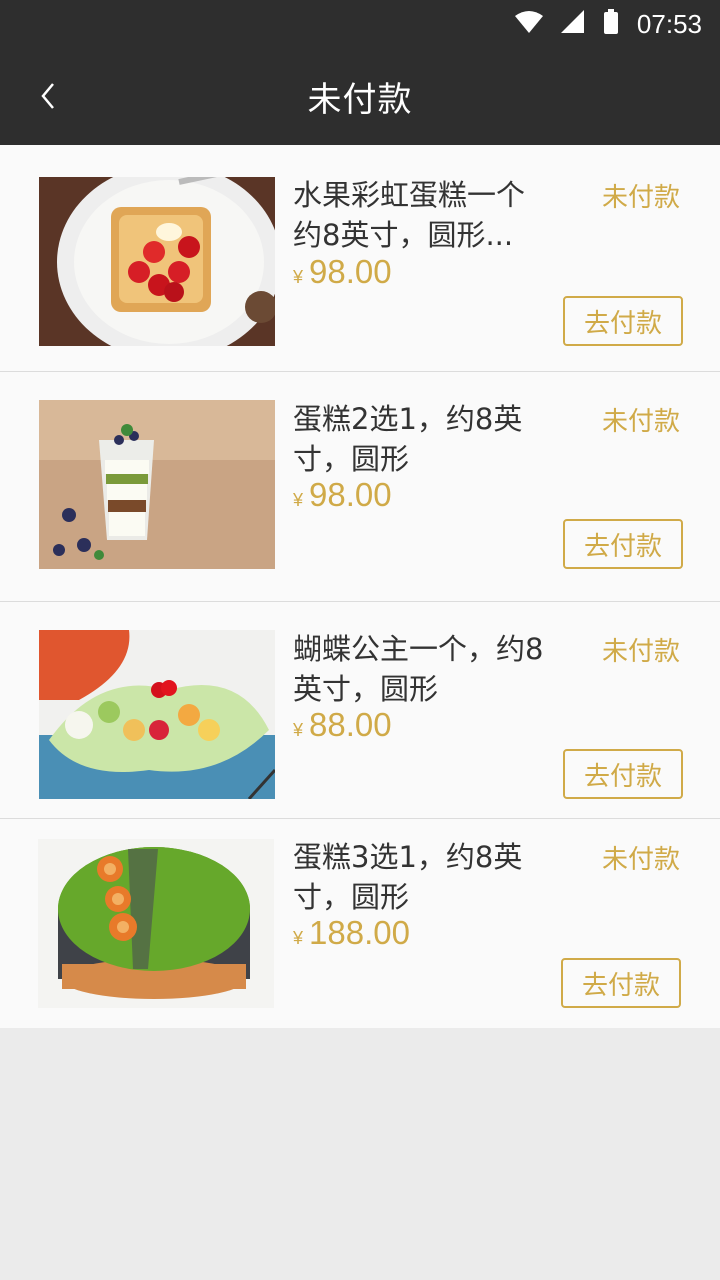 The width and height of the screenshot is (720, 1280). What do you see at coordinates (359, 932) in the screenshot?
I see `price-amount: 188.00` at bounding box center [359, 932].